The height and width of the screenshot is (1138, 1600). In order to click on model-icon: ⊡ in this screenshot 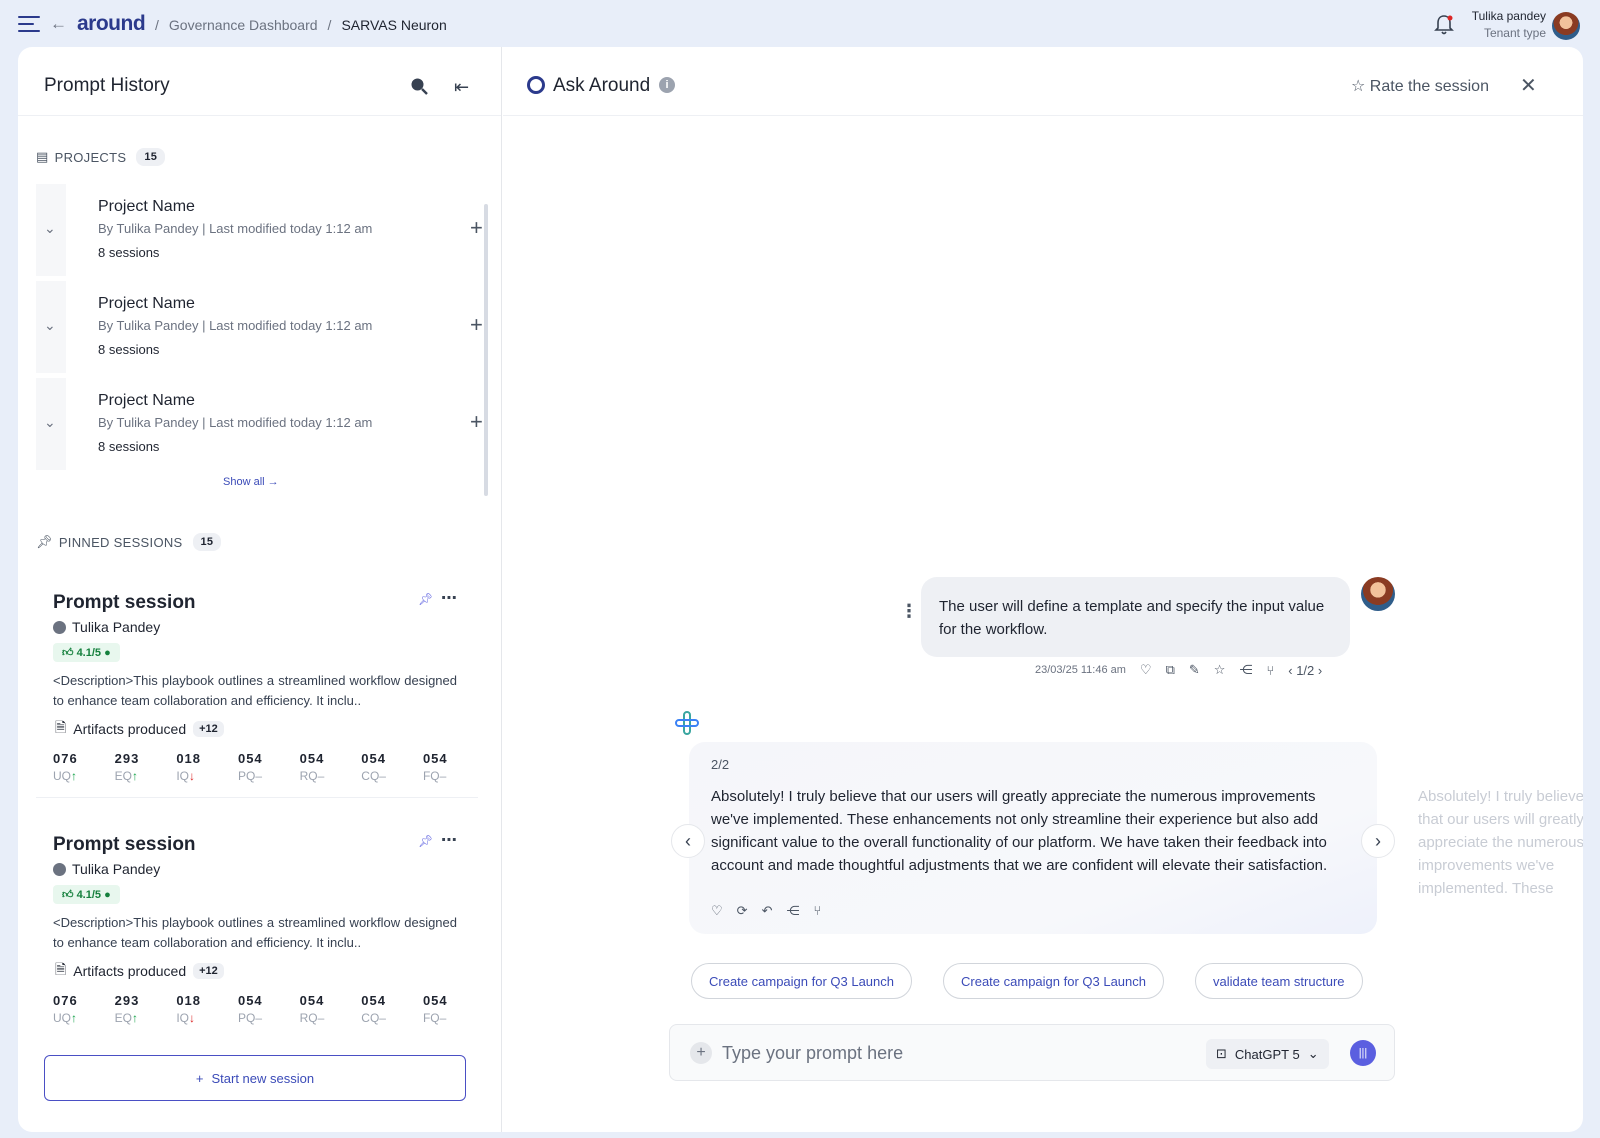, I will do `click(1221, 1053)`.